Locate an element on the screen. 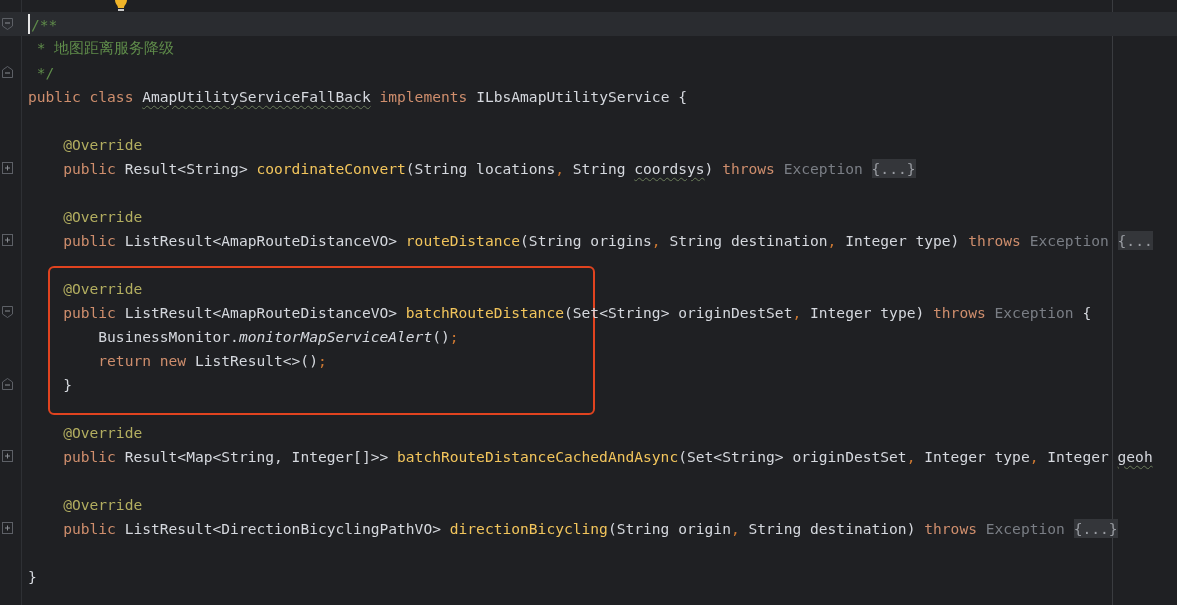 This screenshot has height=605, width=1177. code-token: { is located at coordinates (1087, 312).